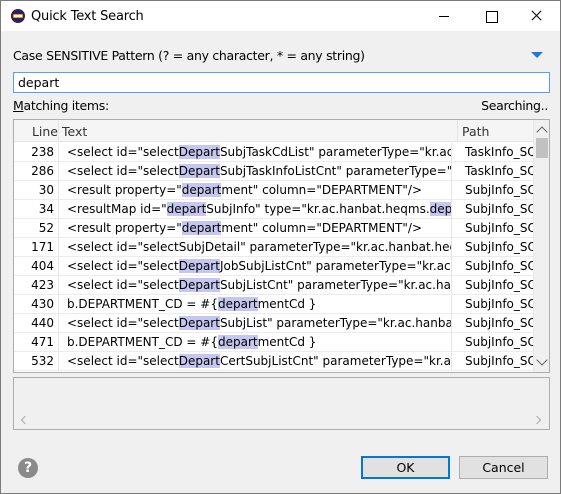 The width and height of the screenshot is (561, 494). What do you see at coordinates (281, 82) in the screenshot?
I see `search-pattern-input` at bounding box center [281, 82].